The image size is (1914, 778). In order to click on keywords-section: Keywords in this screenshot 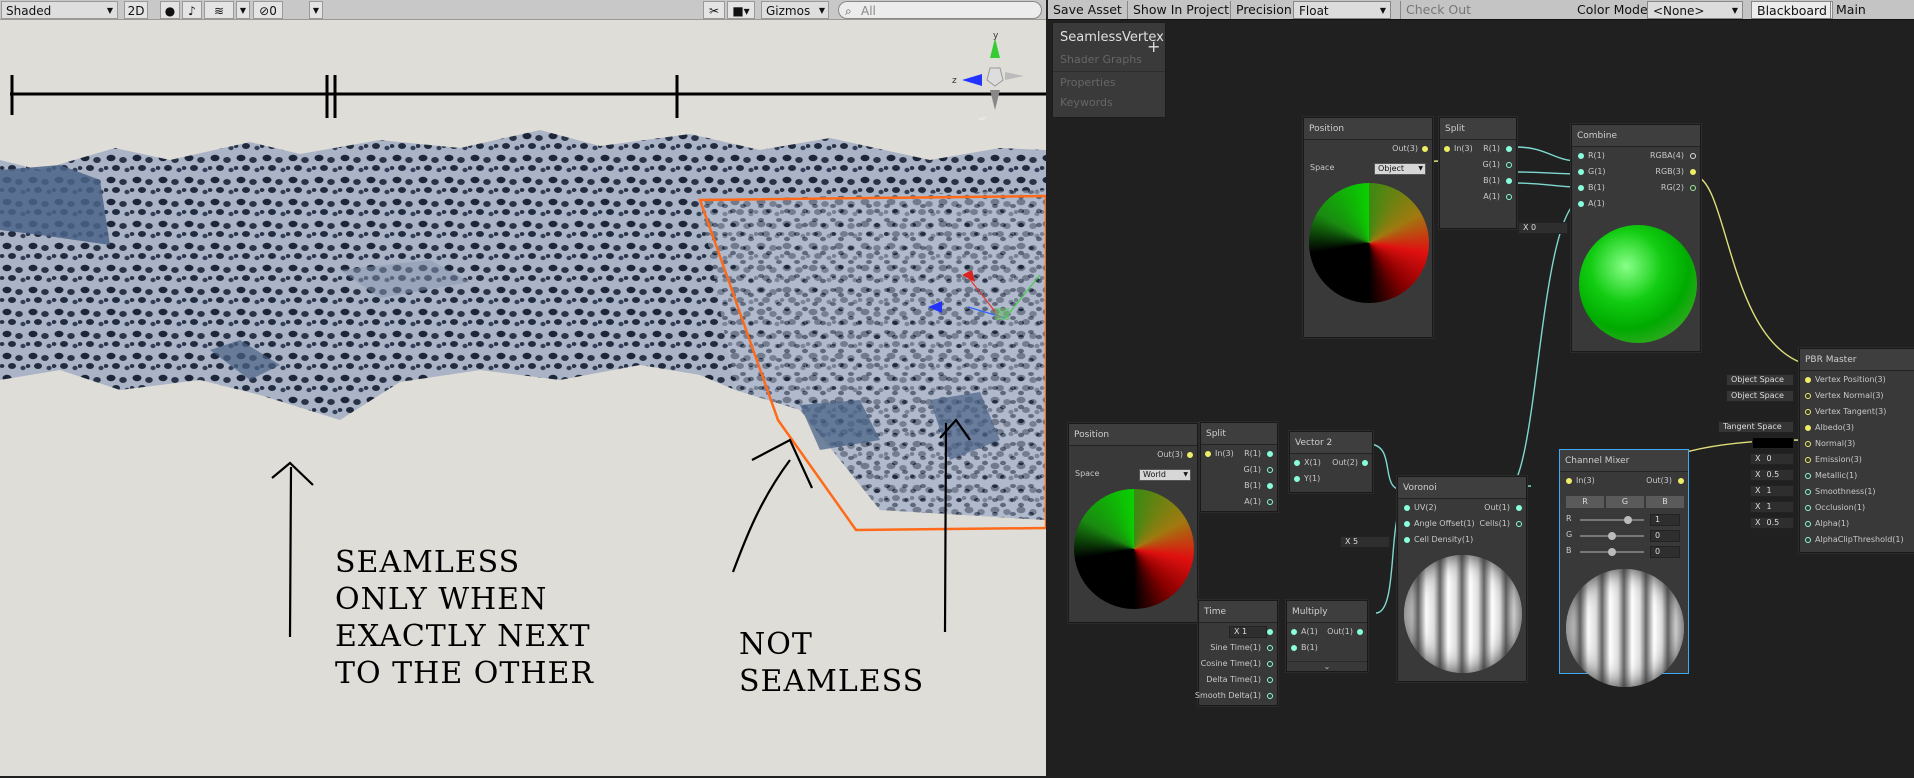, I will do `click(1086, 102)`.